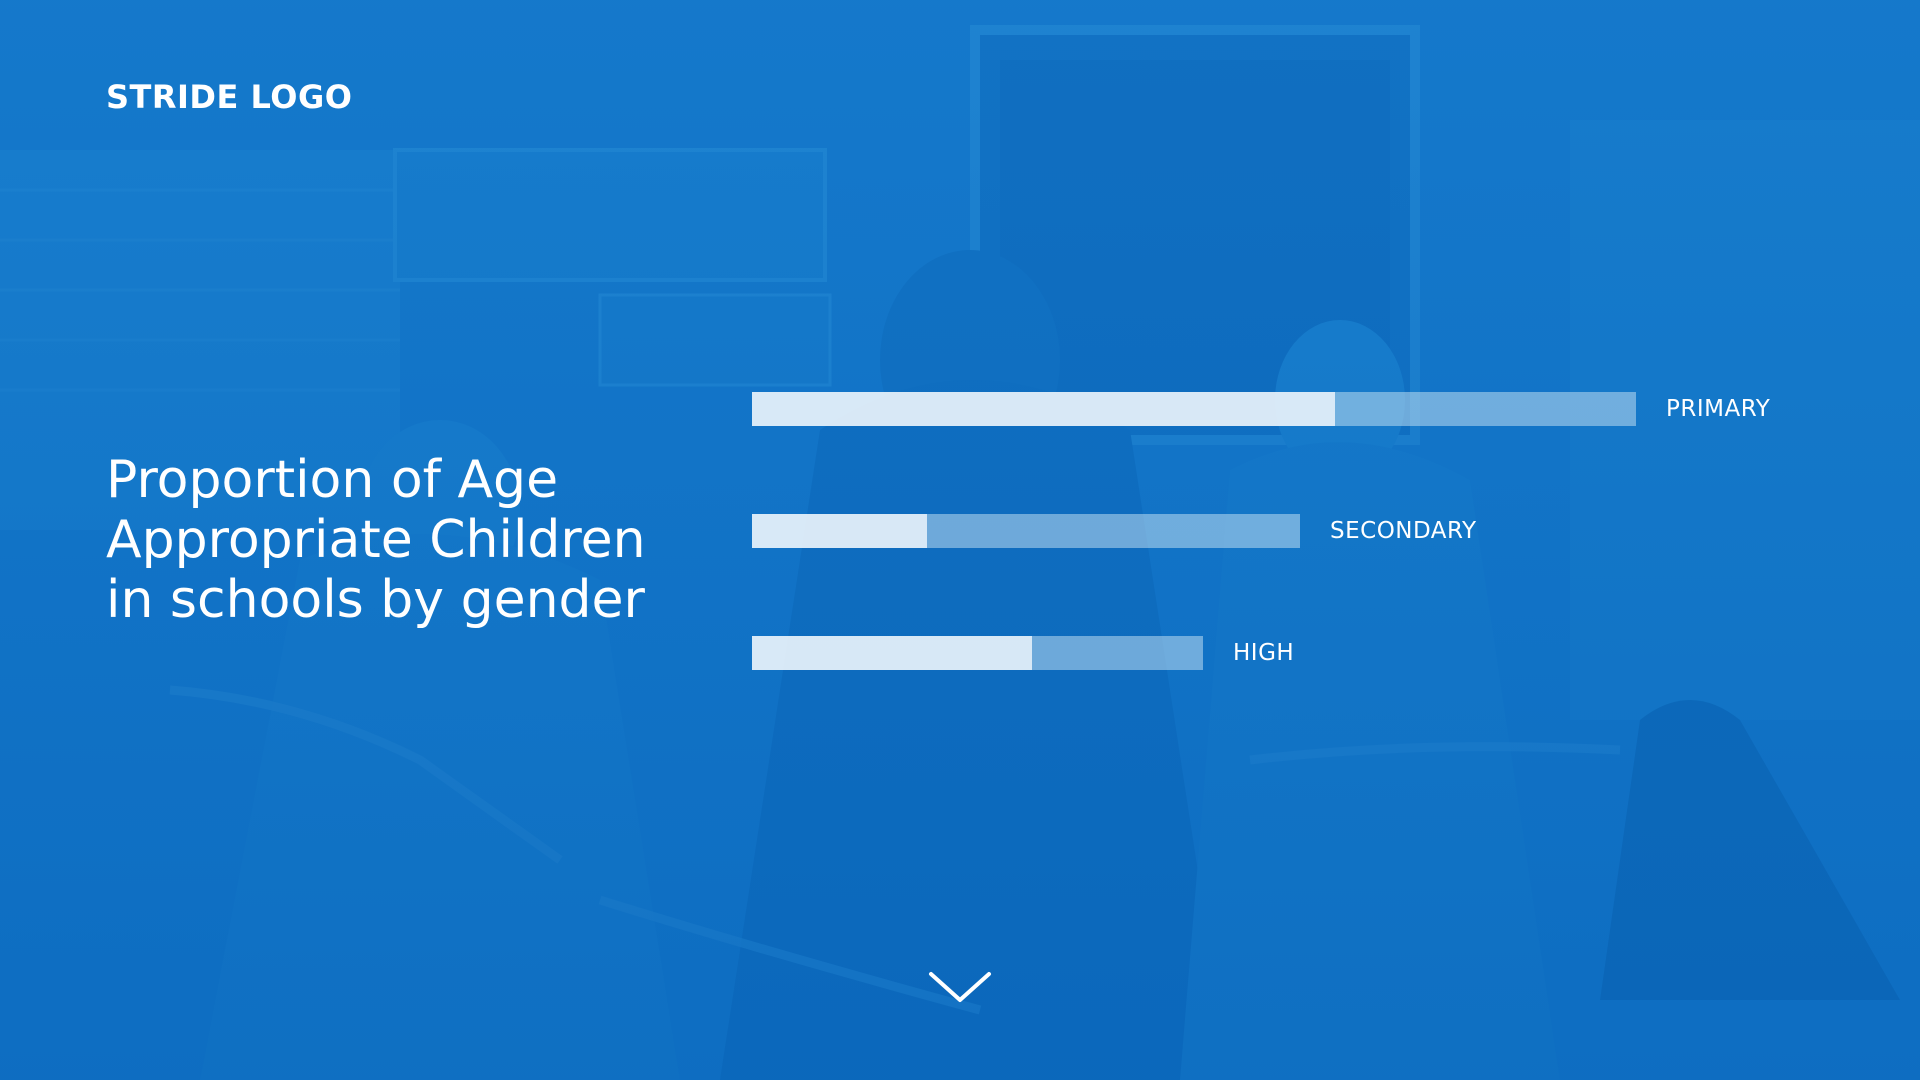  Describe the element at coordinates (960, 988) in the screenshot. I see `chevron-down-icon` at that location.